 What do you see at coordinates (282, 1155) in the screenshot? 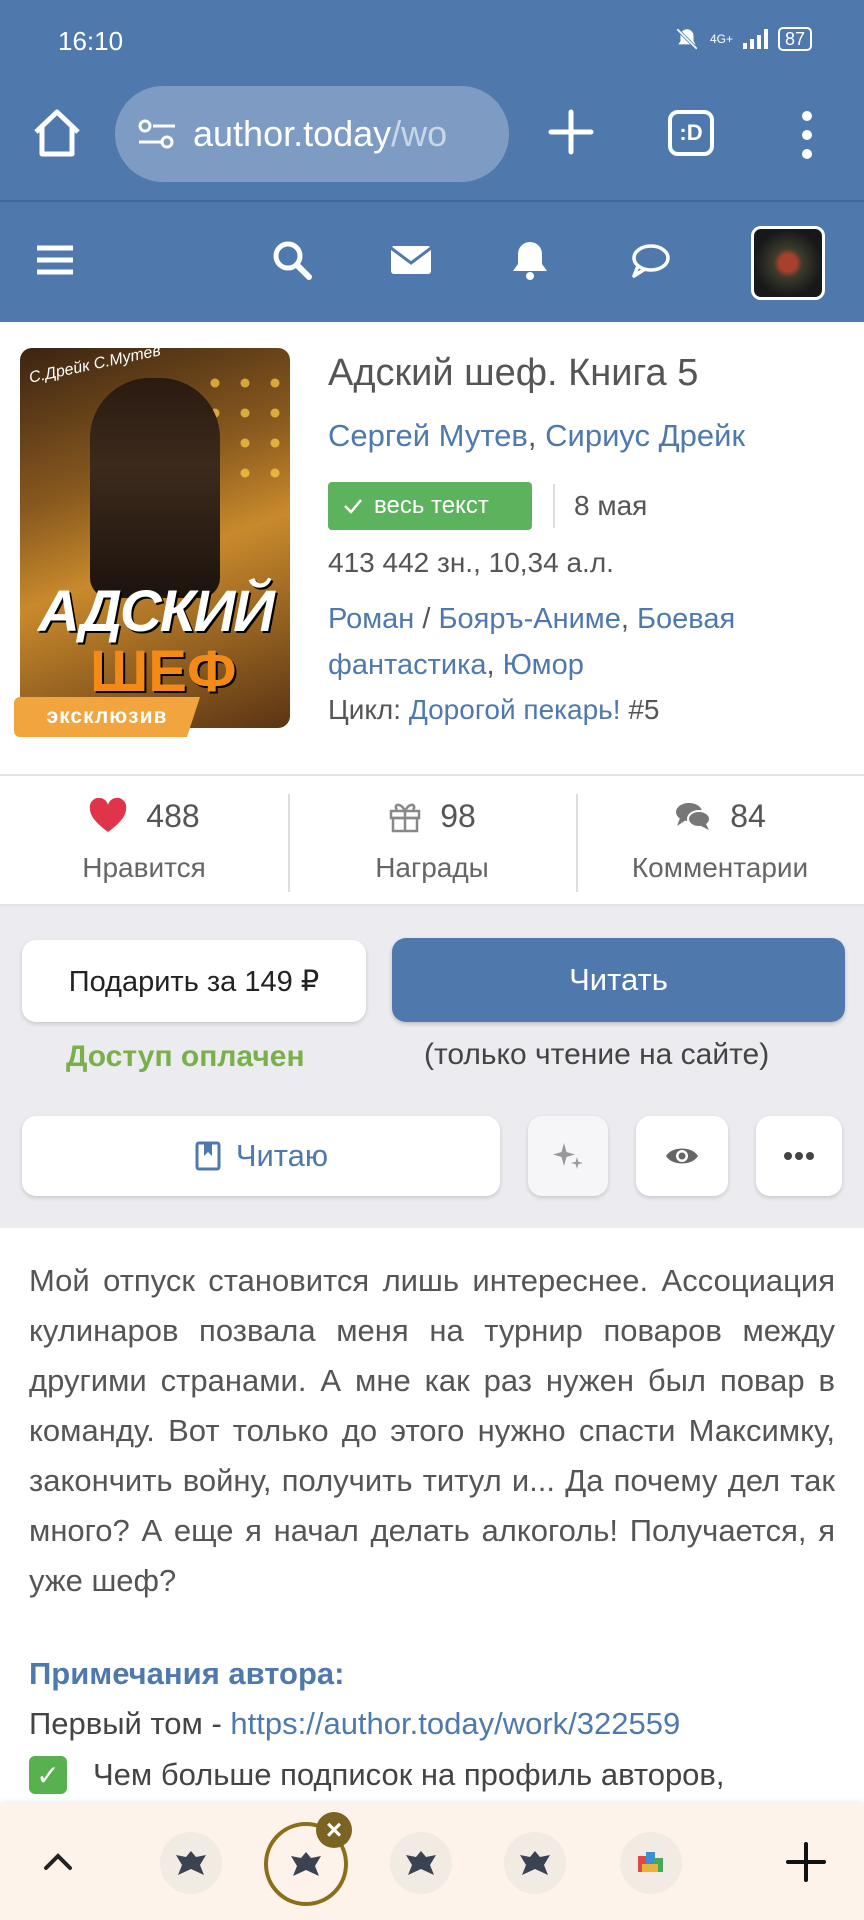
I see `reading-label: Читаю` at bounding box center [282, 1155].